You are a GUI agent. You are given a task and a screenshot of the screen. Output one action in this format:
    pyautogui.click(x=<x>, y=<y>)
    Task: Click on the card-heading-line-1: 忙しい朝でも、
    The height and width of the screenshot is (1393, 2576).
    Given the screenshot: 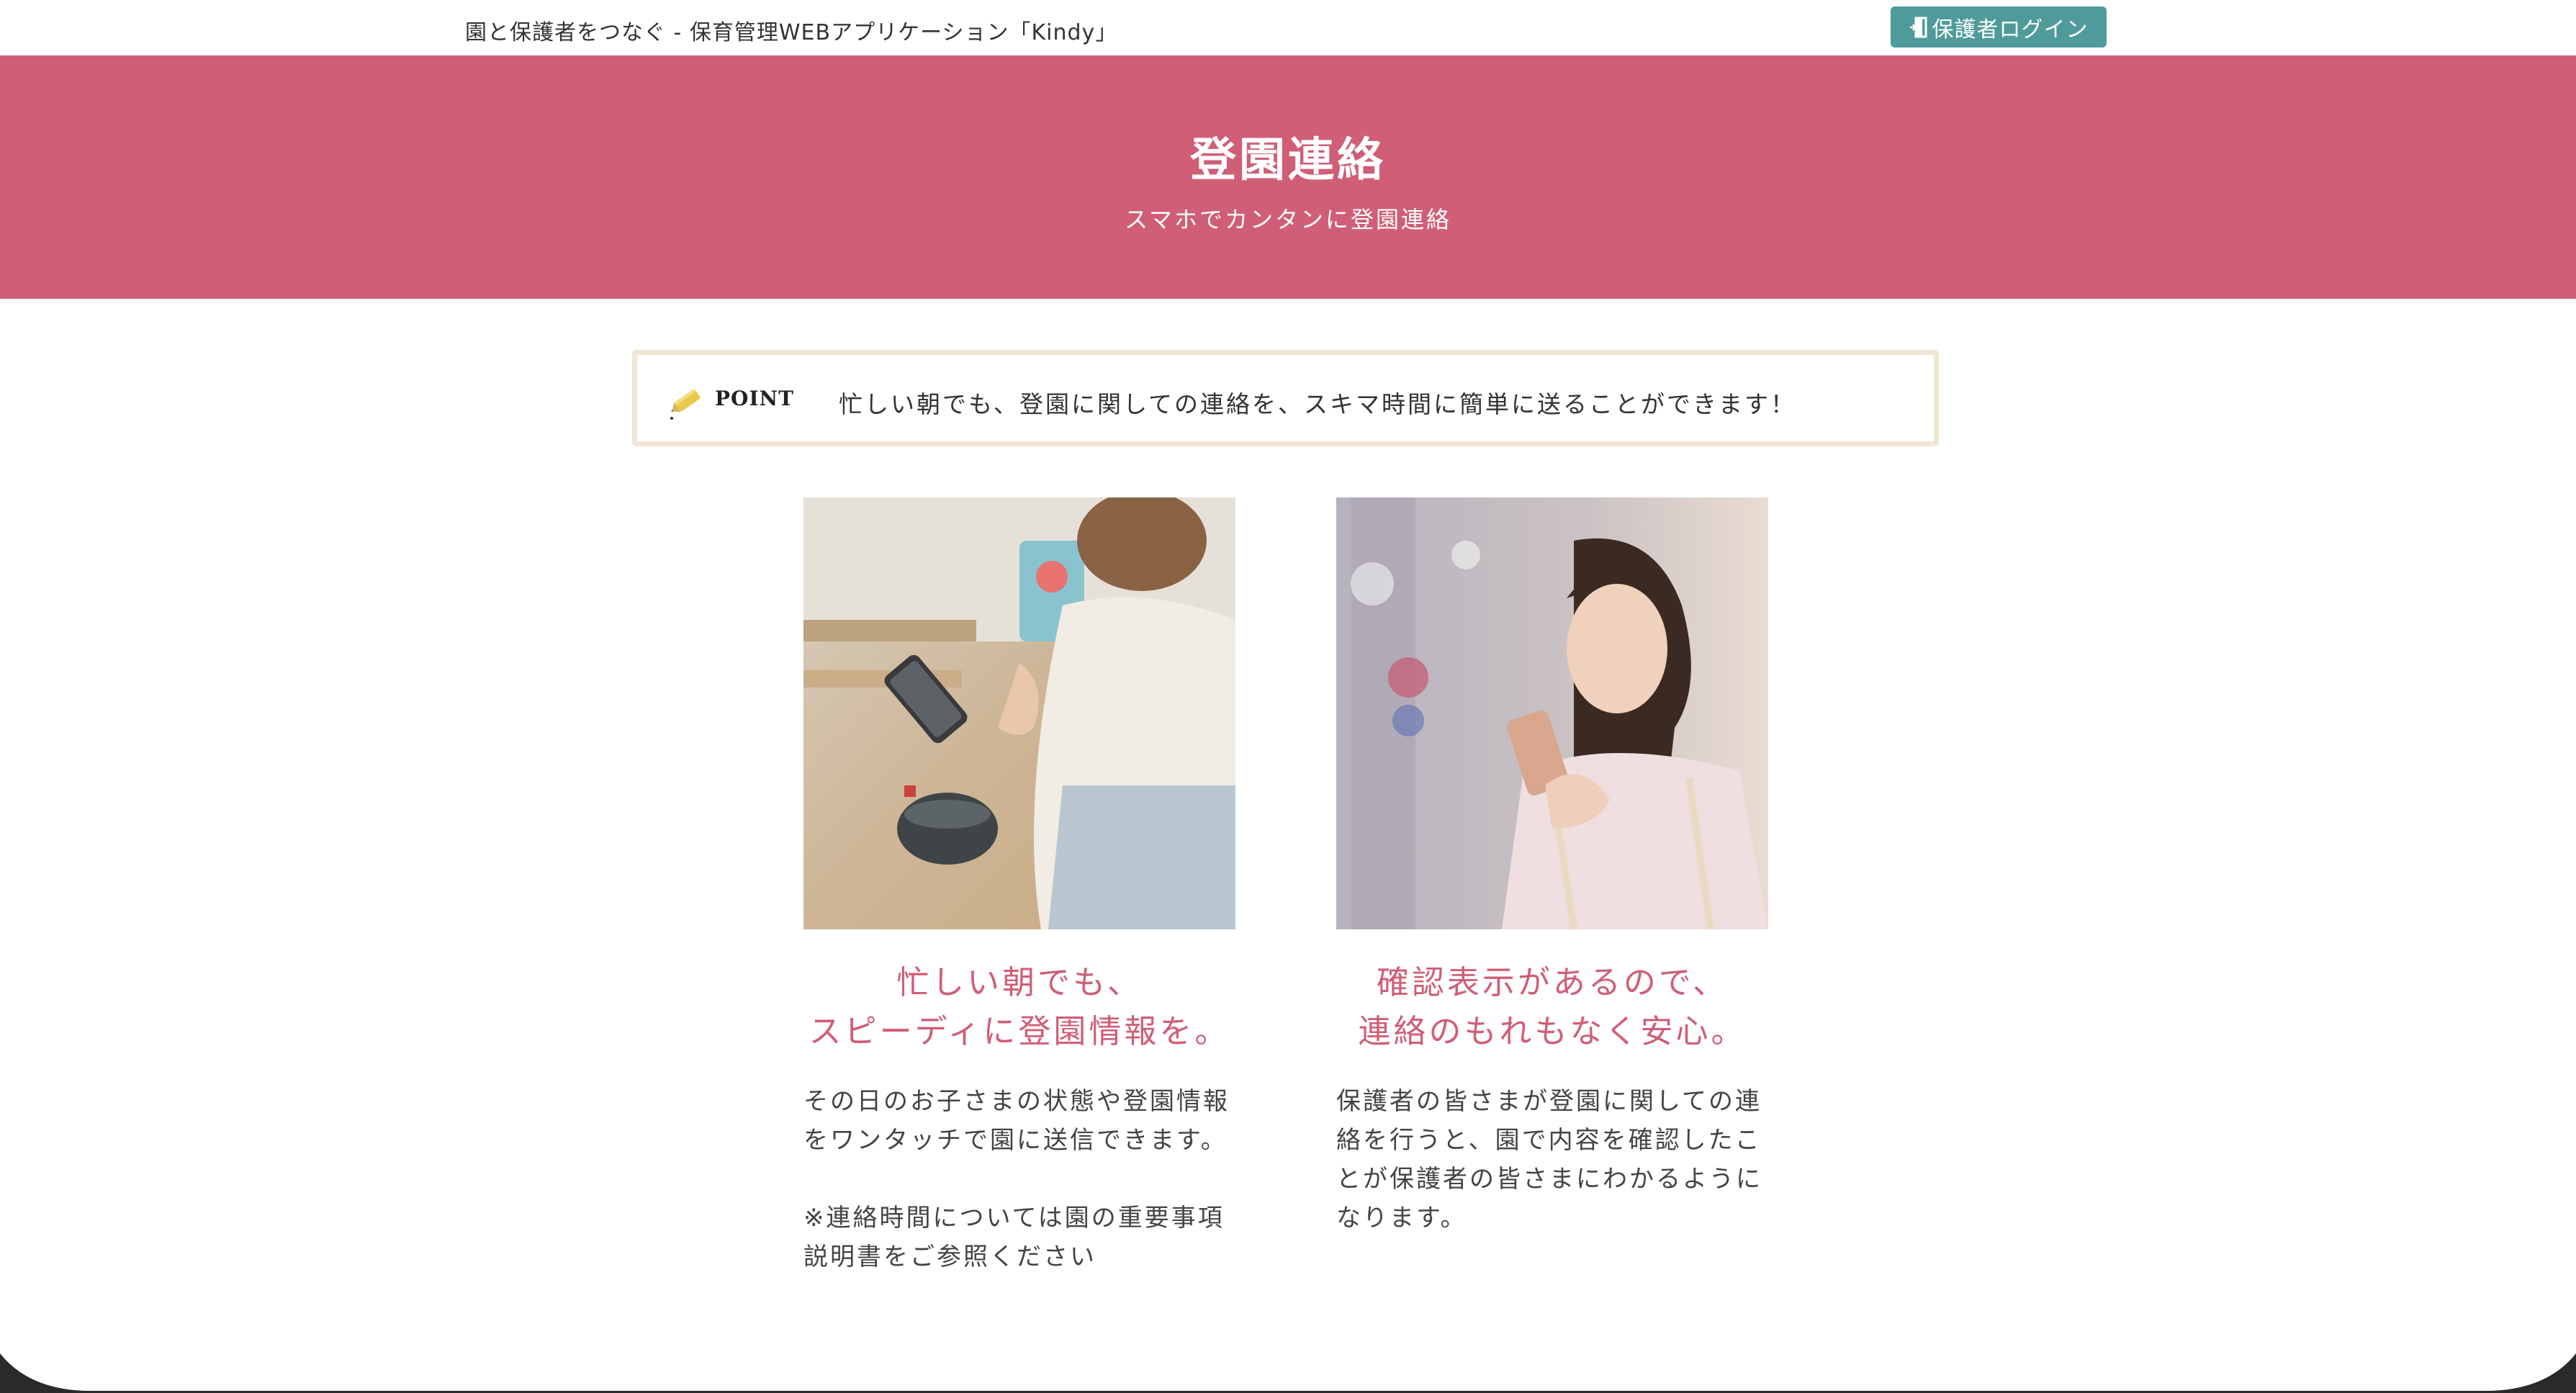 What is the action you would take?
    pyautogui.click(x=1019, y=982)
    